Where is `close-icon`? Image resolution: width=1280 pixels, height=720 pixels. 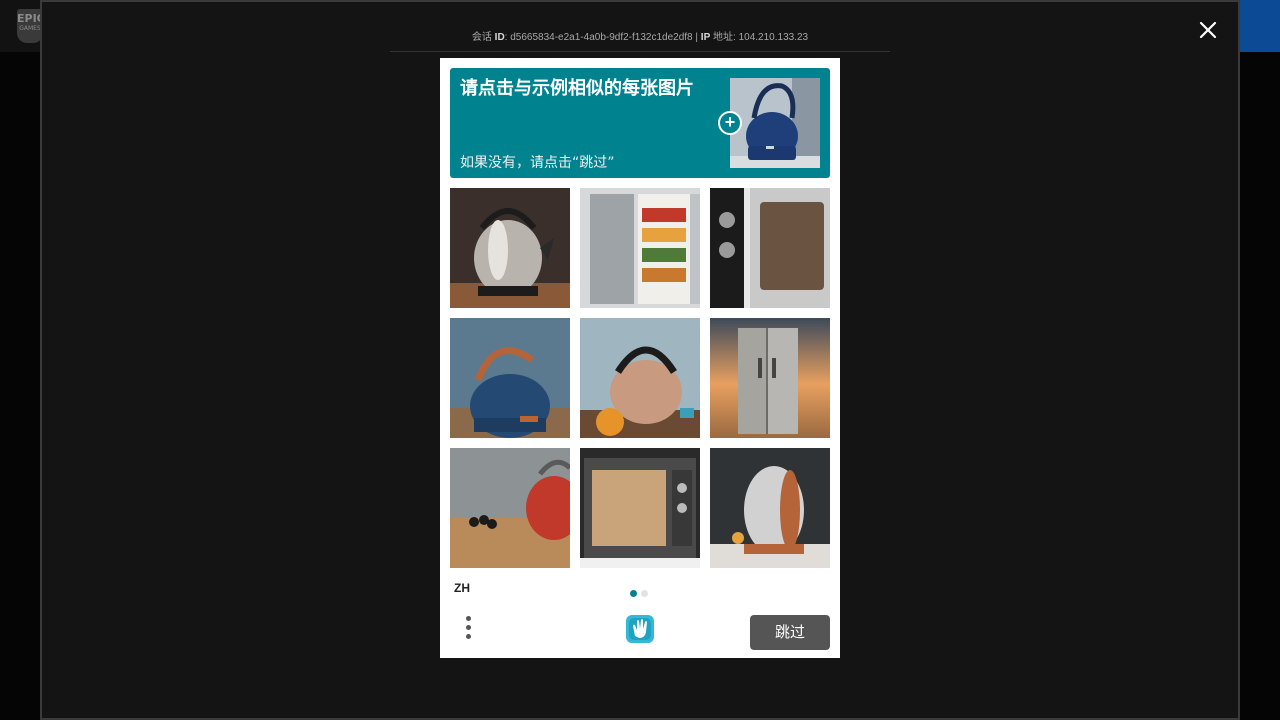
close-icon is located at coordinates (1208, 30).